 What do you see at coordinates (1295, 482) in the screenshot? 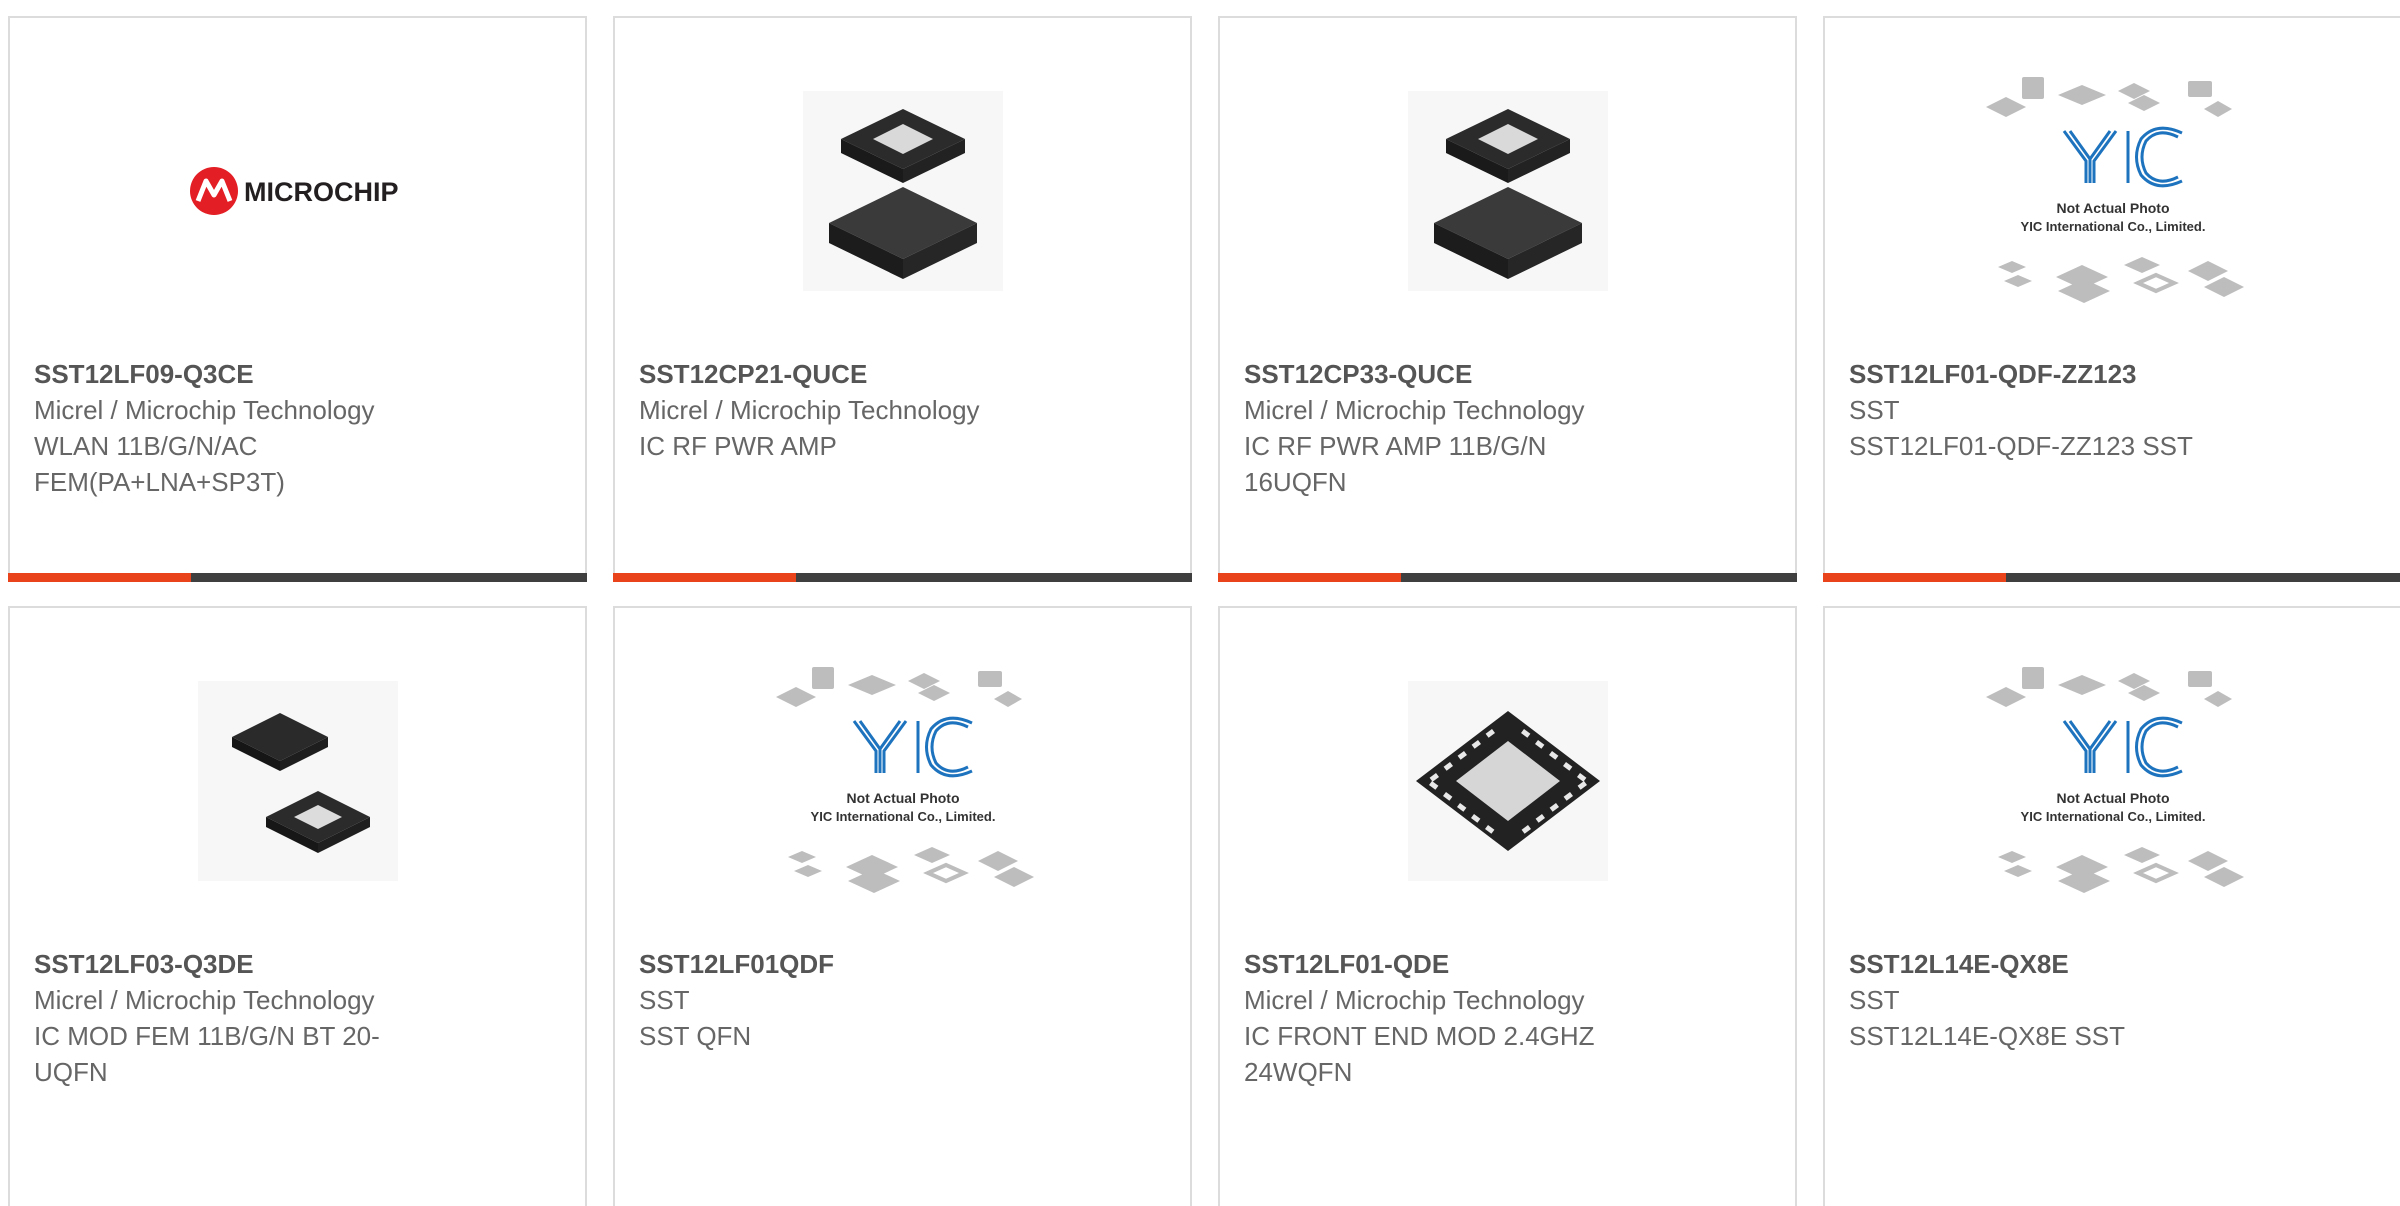
I see `description-line-2: 16UQFN` at bounding box center [1295, 482].